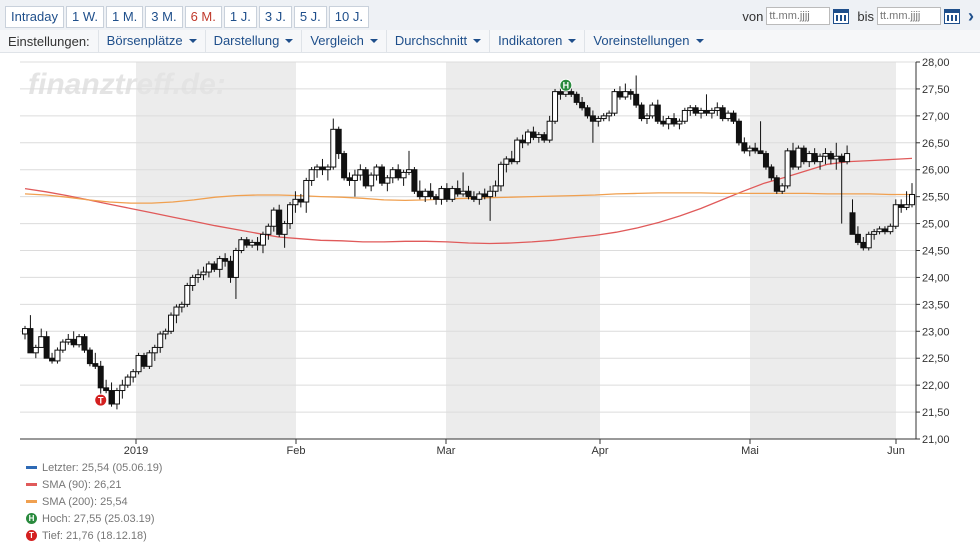 The height and width of the screenshot is (545, 980). Describe the element at coordinates (296, 451) in the screenshot. I see `x-tick-label: Feb` at that location.